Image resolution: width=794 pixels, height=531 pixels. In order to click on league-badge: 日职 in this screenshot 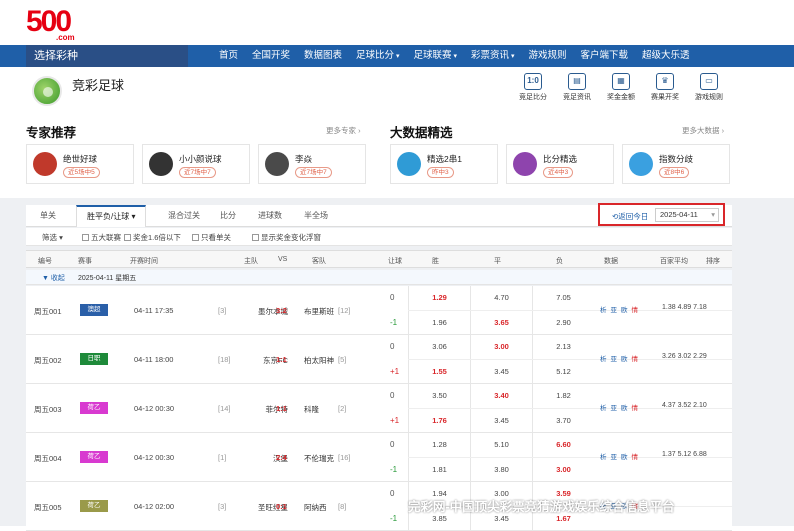, I will do `click(94, 359)`.